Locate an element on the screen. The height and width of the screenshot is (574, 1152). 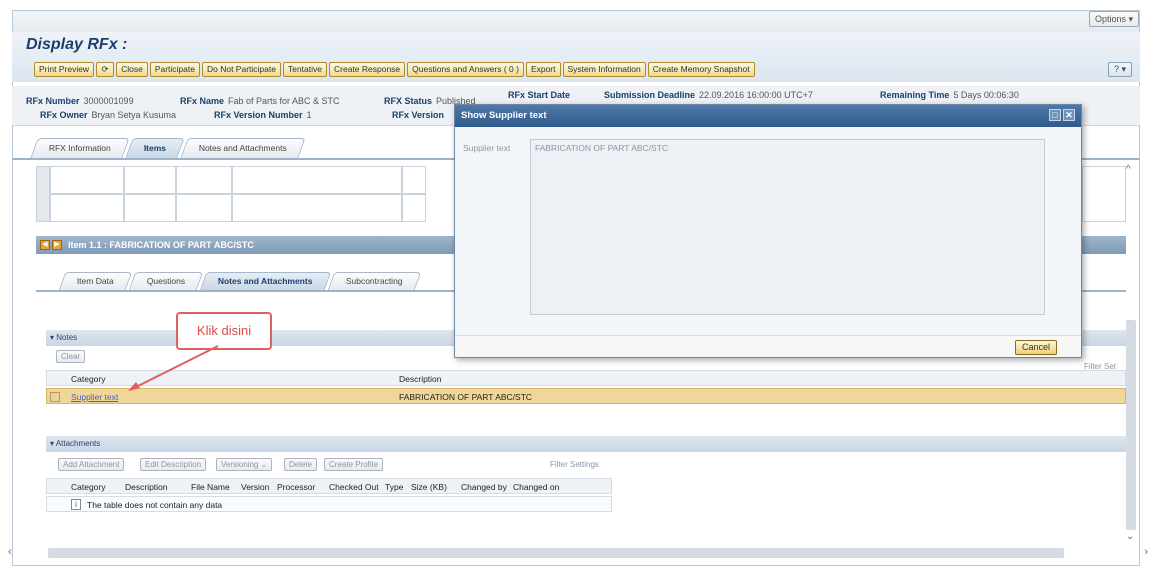
supplier-text-description: FABRICATION OF PART ABC/STC is located at coordinates (466, 397).